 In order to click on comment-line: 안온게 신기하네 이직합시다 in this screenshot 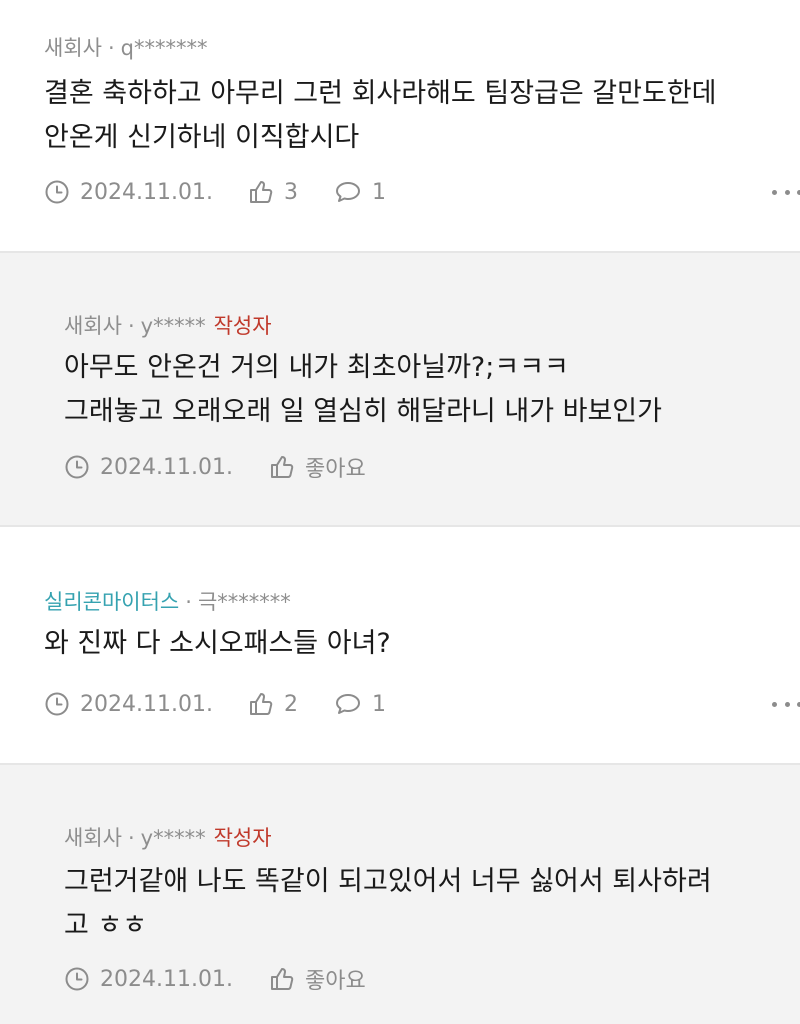, I will do `click(202, 137)`.